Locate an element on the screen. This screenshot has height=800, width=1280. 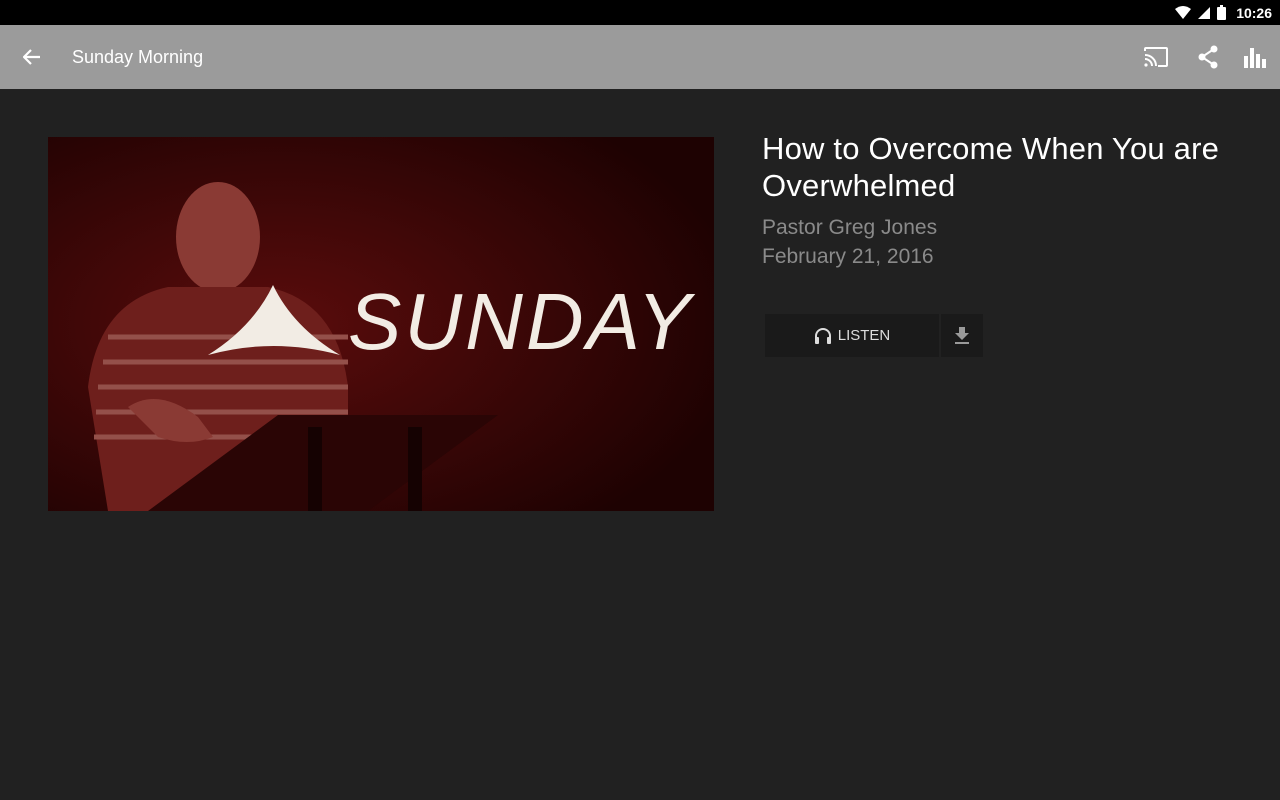
chart-icon is located at coordinates (1255, 58).